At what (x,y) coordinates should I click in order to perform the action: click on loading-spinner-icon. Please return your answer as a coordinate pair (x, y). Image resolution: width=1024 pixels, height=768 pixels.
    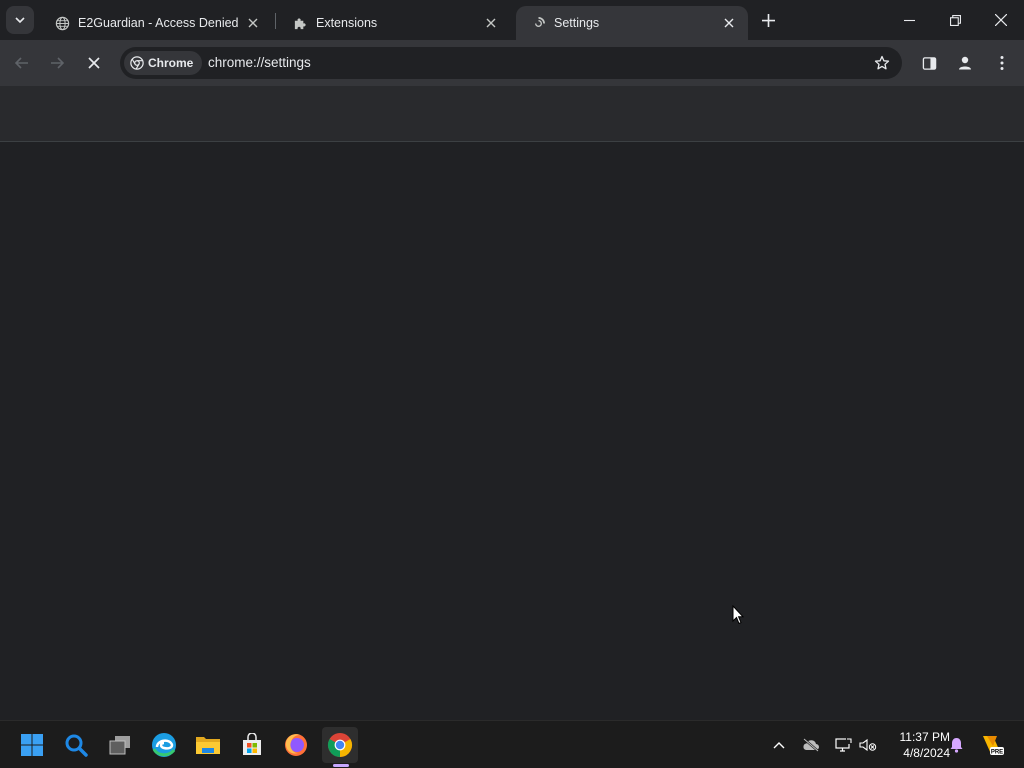
    Looking at the image, I should click on (538, 23).